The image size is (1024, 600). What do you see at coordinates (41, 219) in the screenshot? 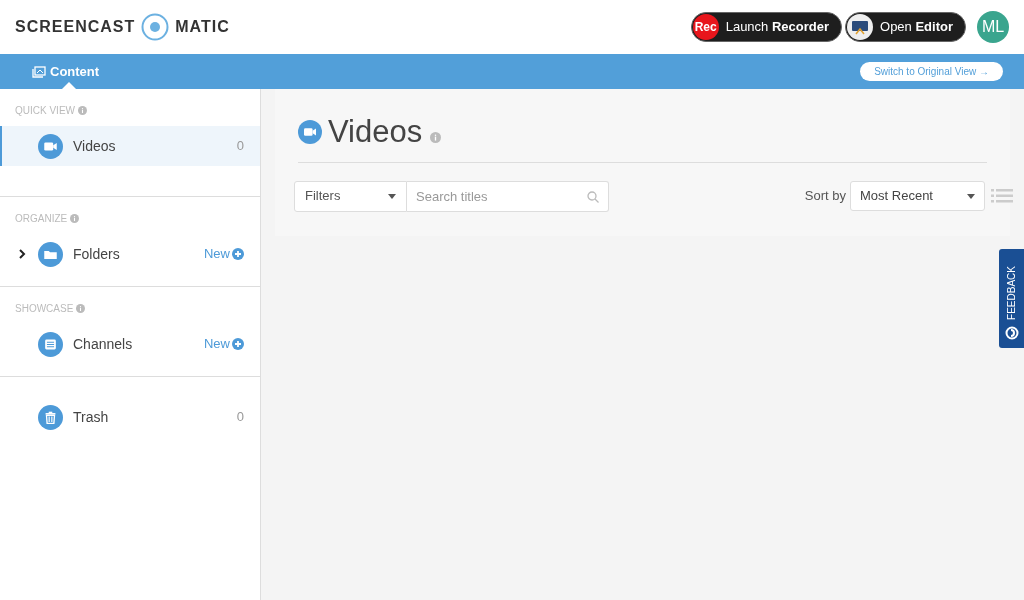
I see `section-label: ORGANIZE` at bounding box center [41, 219].